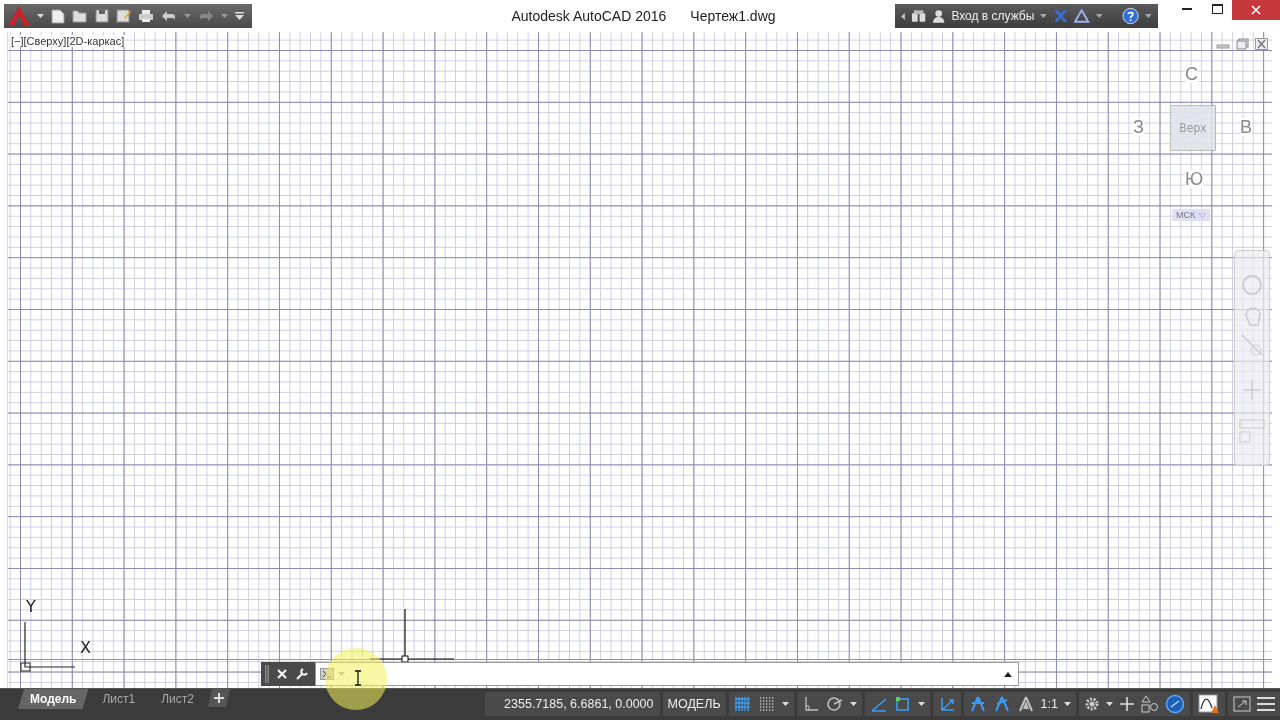 This screenshot has height=720, width=1280. Describe the element at coordinates (1242, 44) in the screenshot. I see `viewport-restore-button` at that location.